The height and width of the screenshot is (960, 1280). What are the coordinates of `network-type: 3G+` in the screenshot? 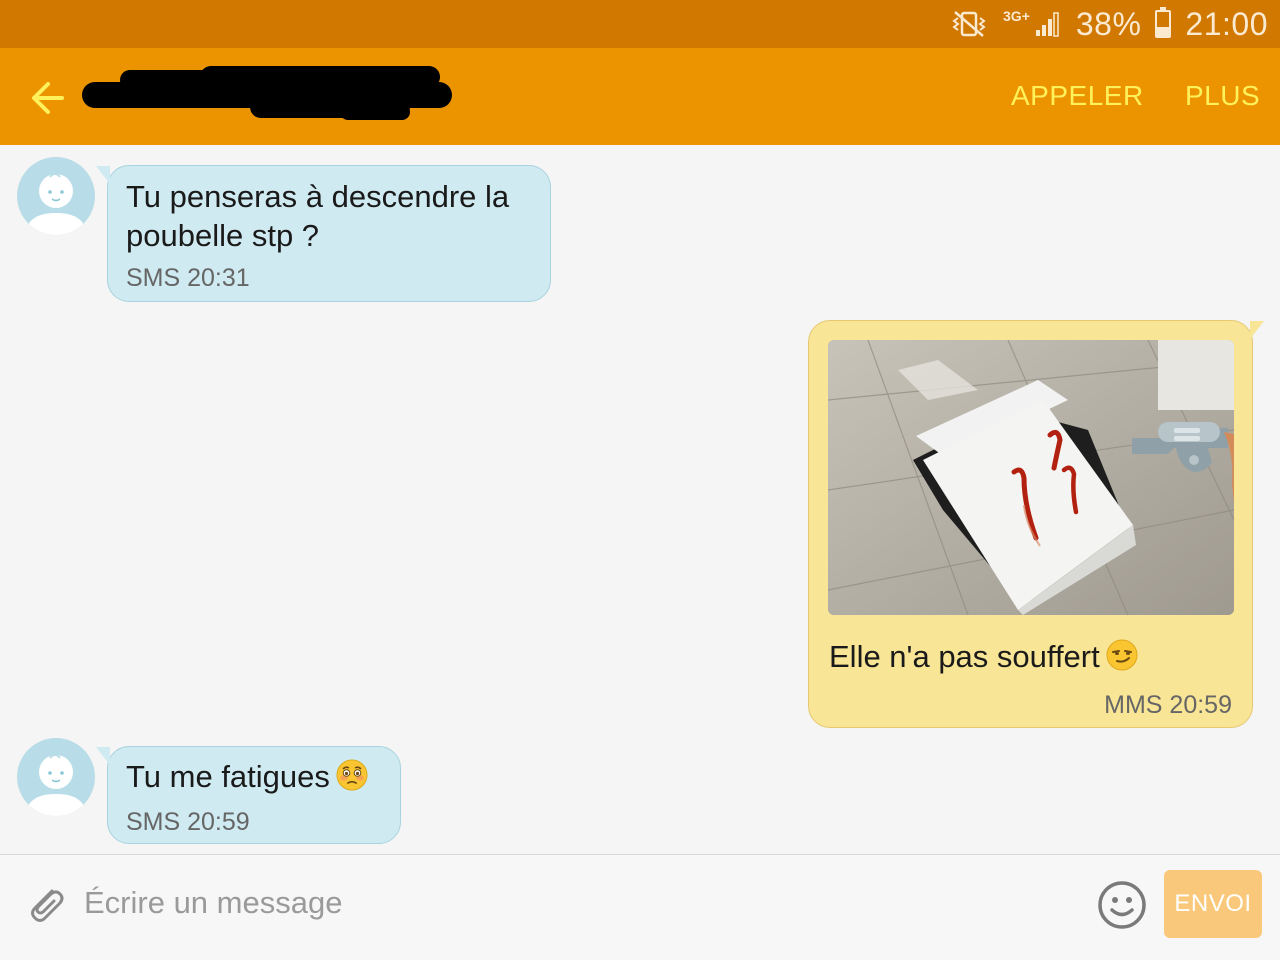 It's located at (1016, 16).